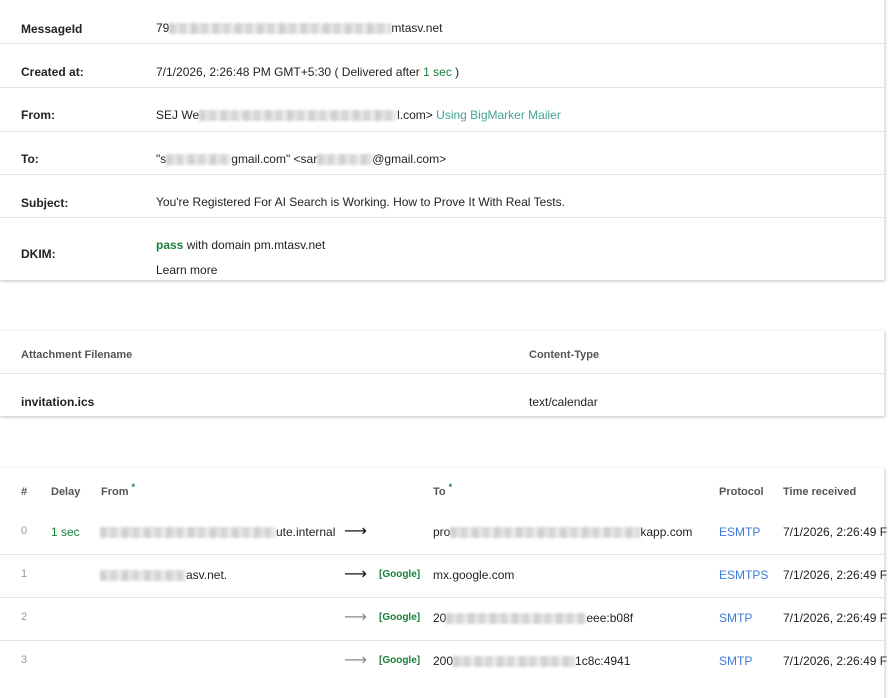 The width and height of the screenshot is (893, 698). I want to click on hops-header-row: # Delay From * To * Protocol Time received, so click(442, 489).